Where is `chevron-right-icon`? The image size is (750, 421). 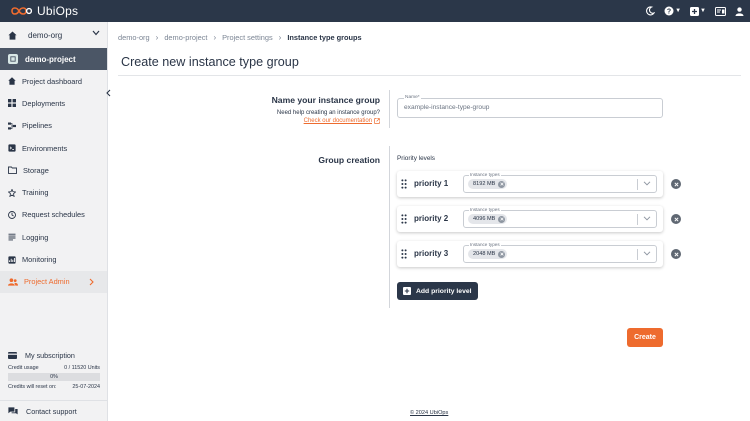
chevron-right-icon is located at coordinates (91, 282).